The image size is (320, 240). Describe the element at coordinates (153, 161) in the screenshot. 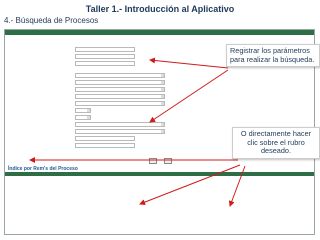

I see `search-button` at that location.